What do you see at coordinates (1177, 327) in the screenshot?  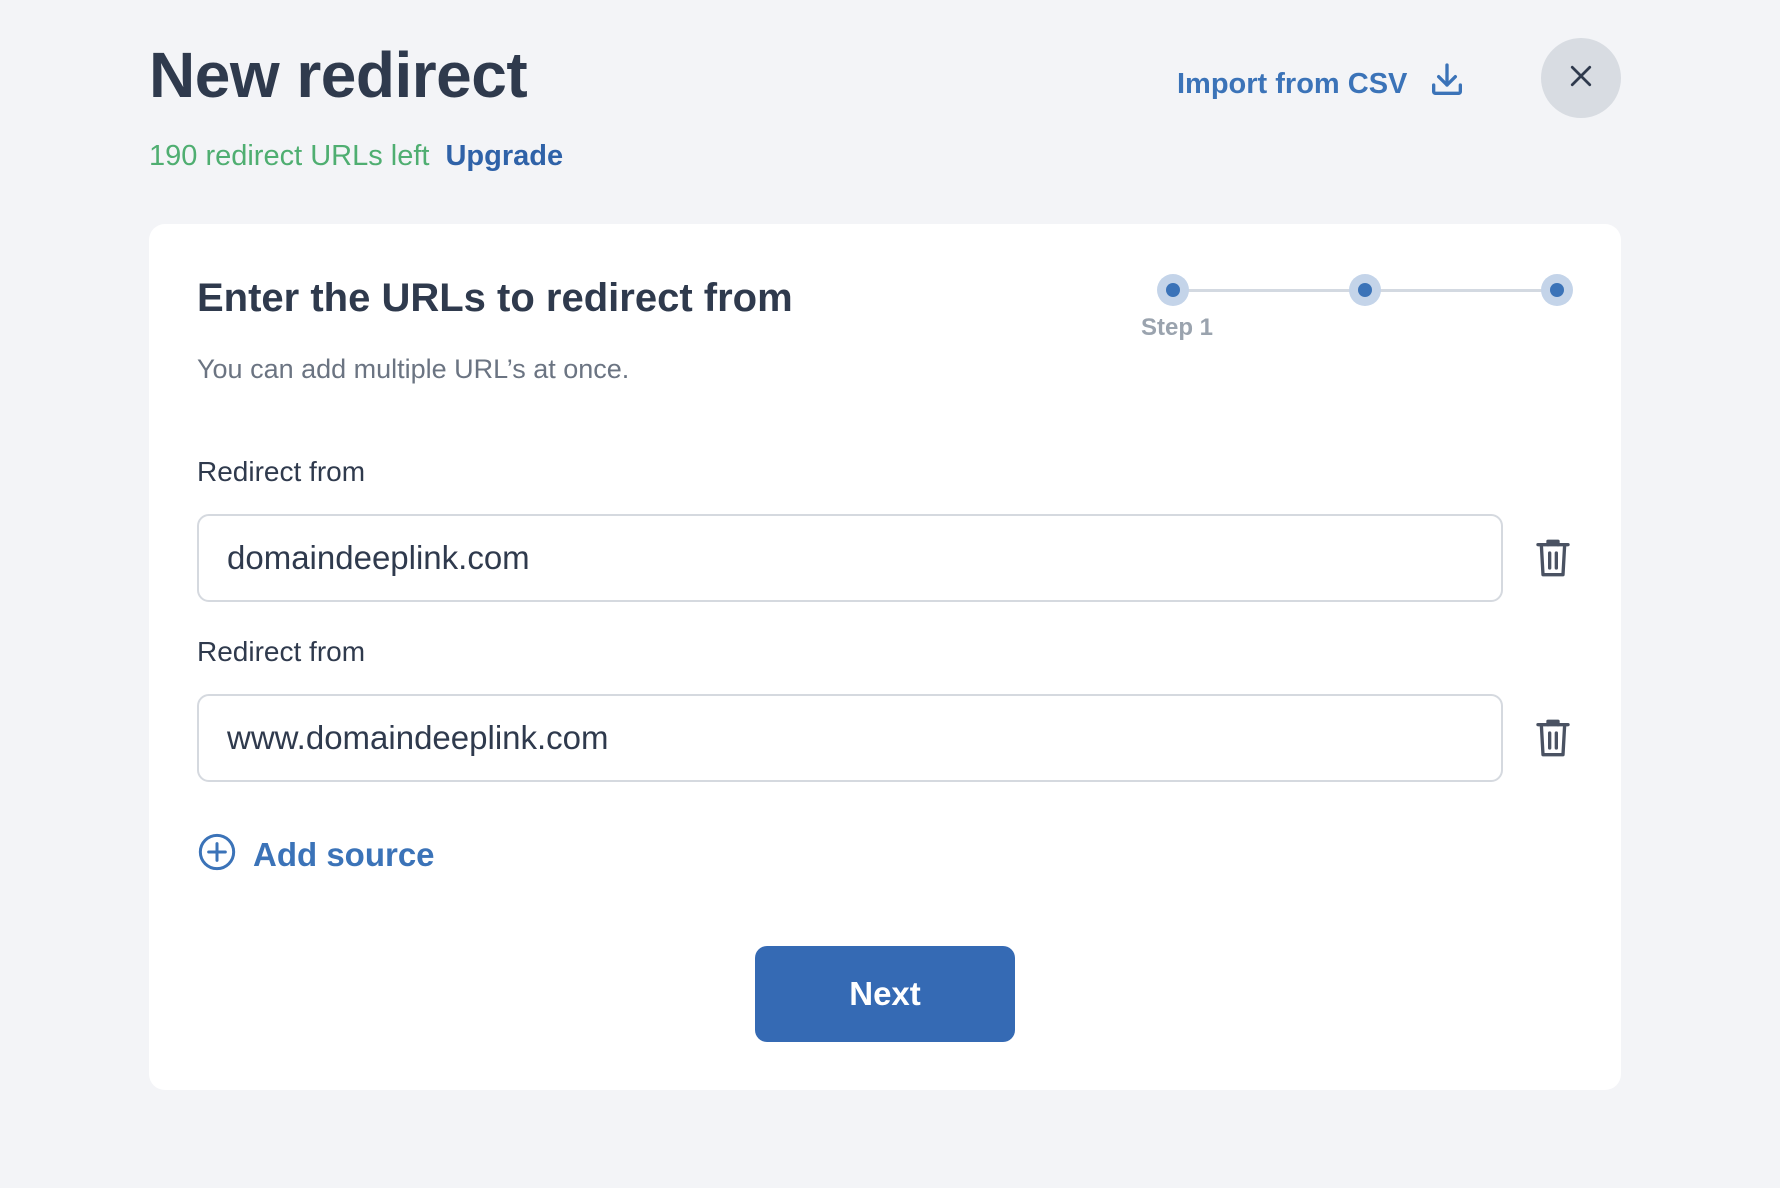 I see `step-label: Step 1` at bounding box center [1177, 327].